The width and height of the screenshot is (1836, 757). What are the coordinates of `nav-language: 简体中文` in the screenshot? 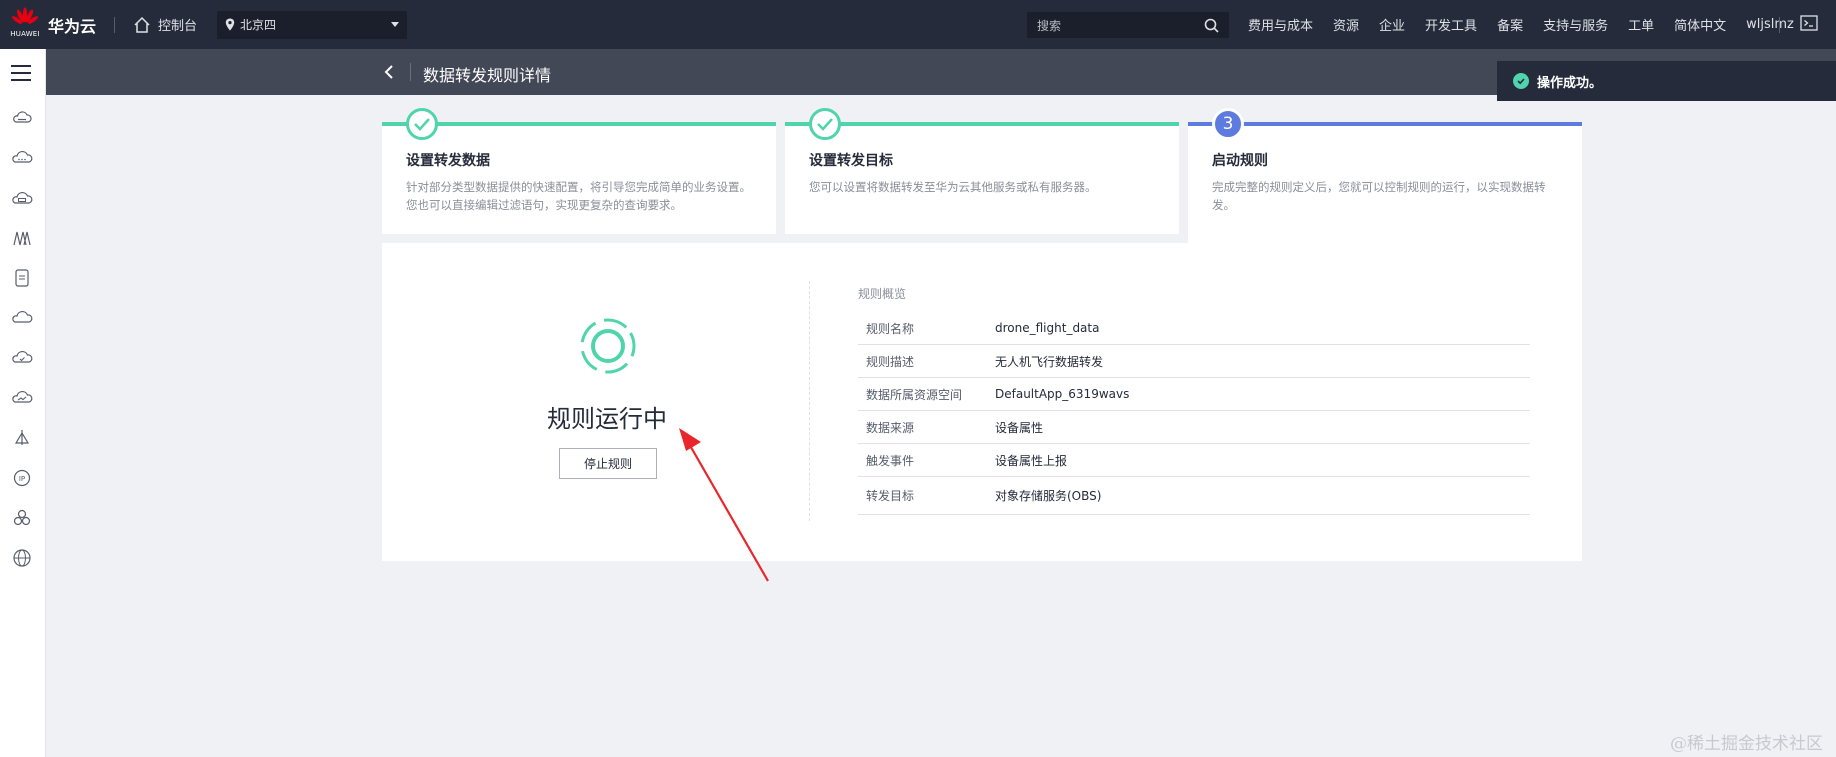 It's located at (1700, 24).